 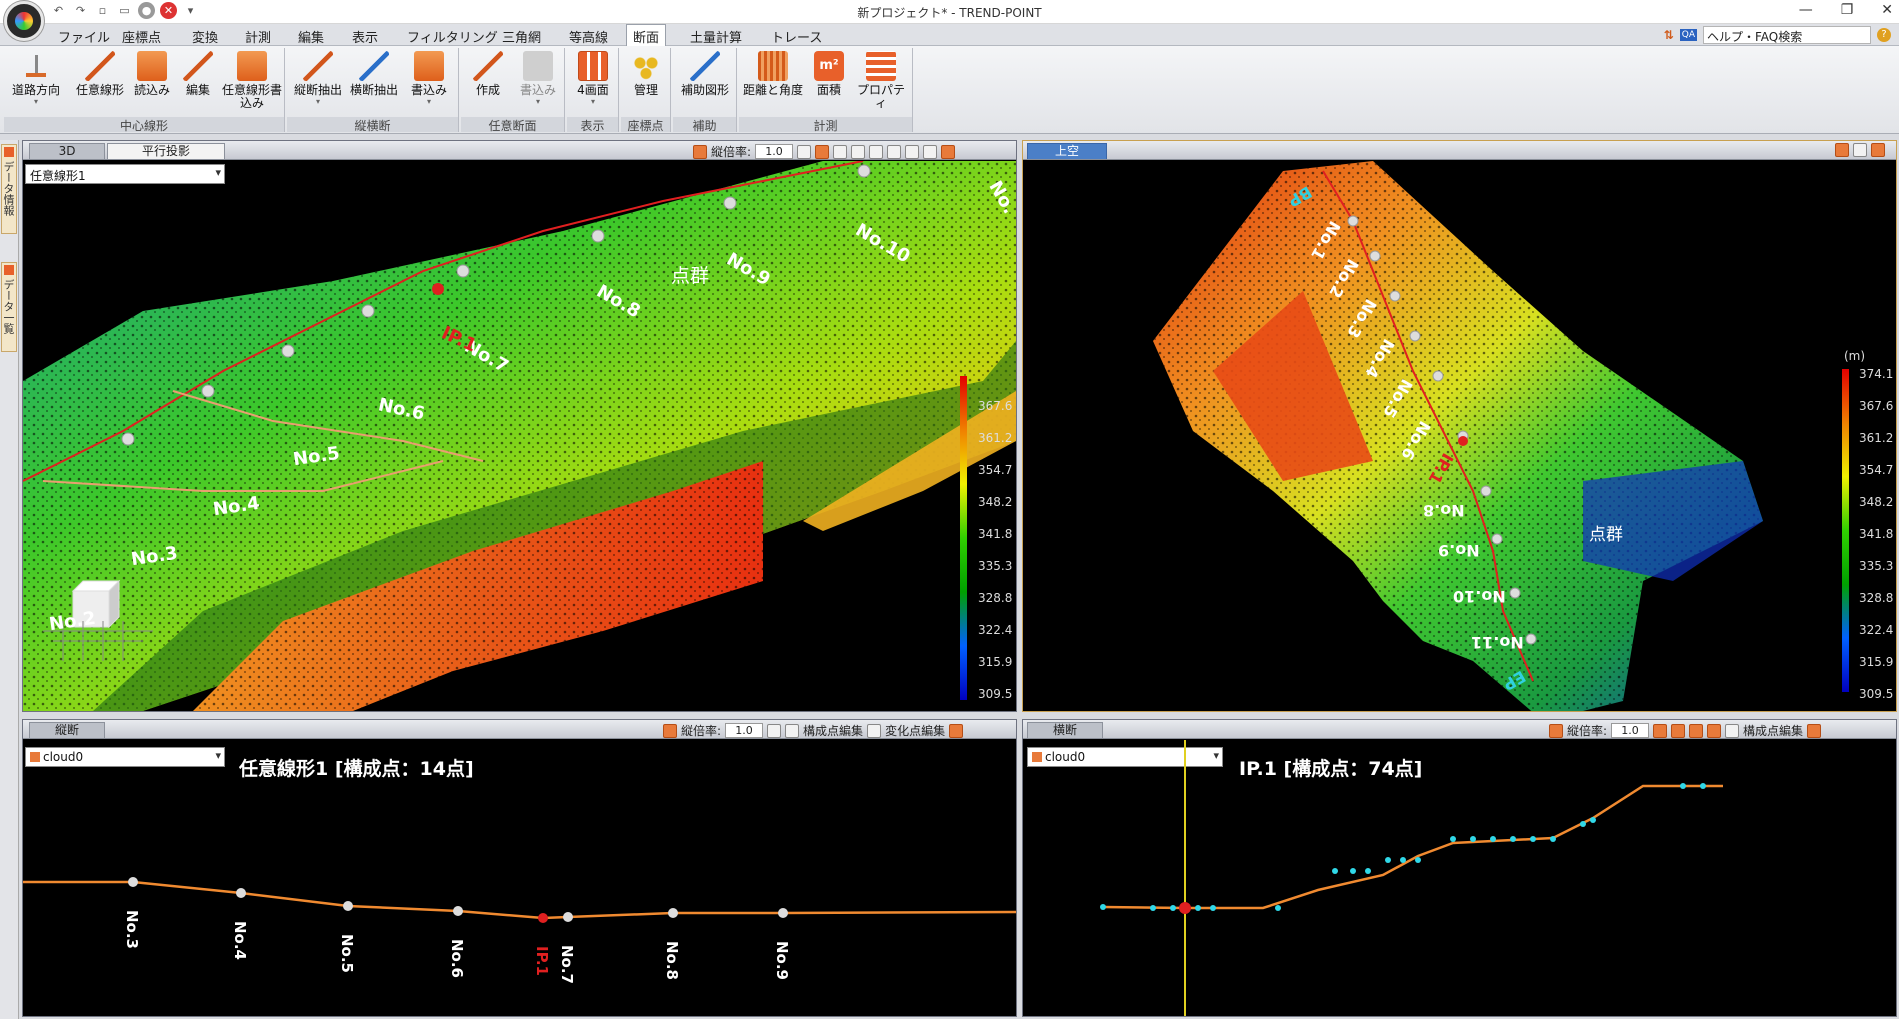 I want to click on colorbar-label: 354.7, so click(x=1876, y=470).